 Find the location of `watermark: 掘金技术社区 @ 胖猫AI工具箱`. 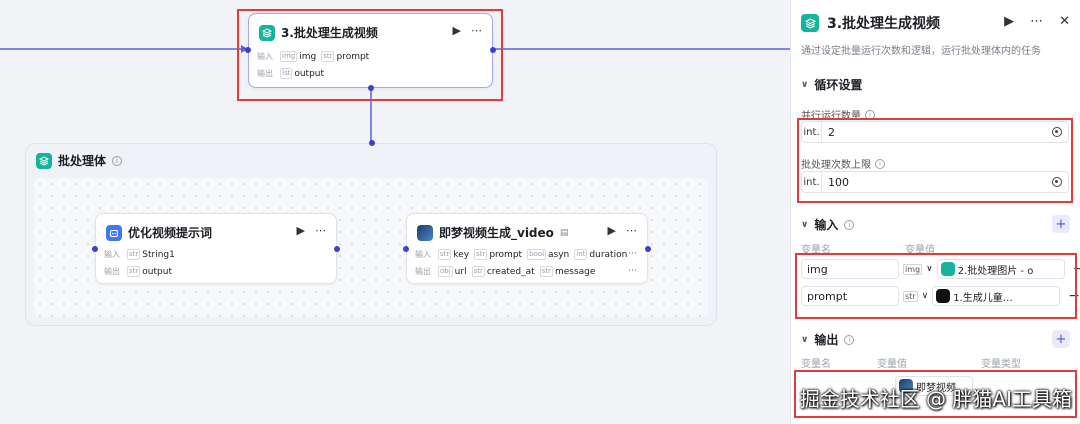

watermark: 掘金技术社区 @ 胖猫AI工具箱 is located at coordinates (935, 399).